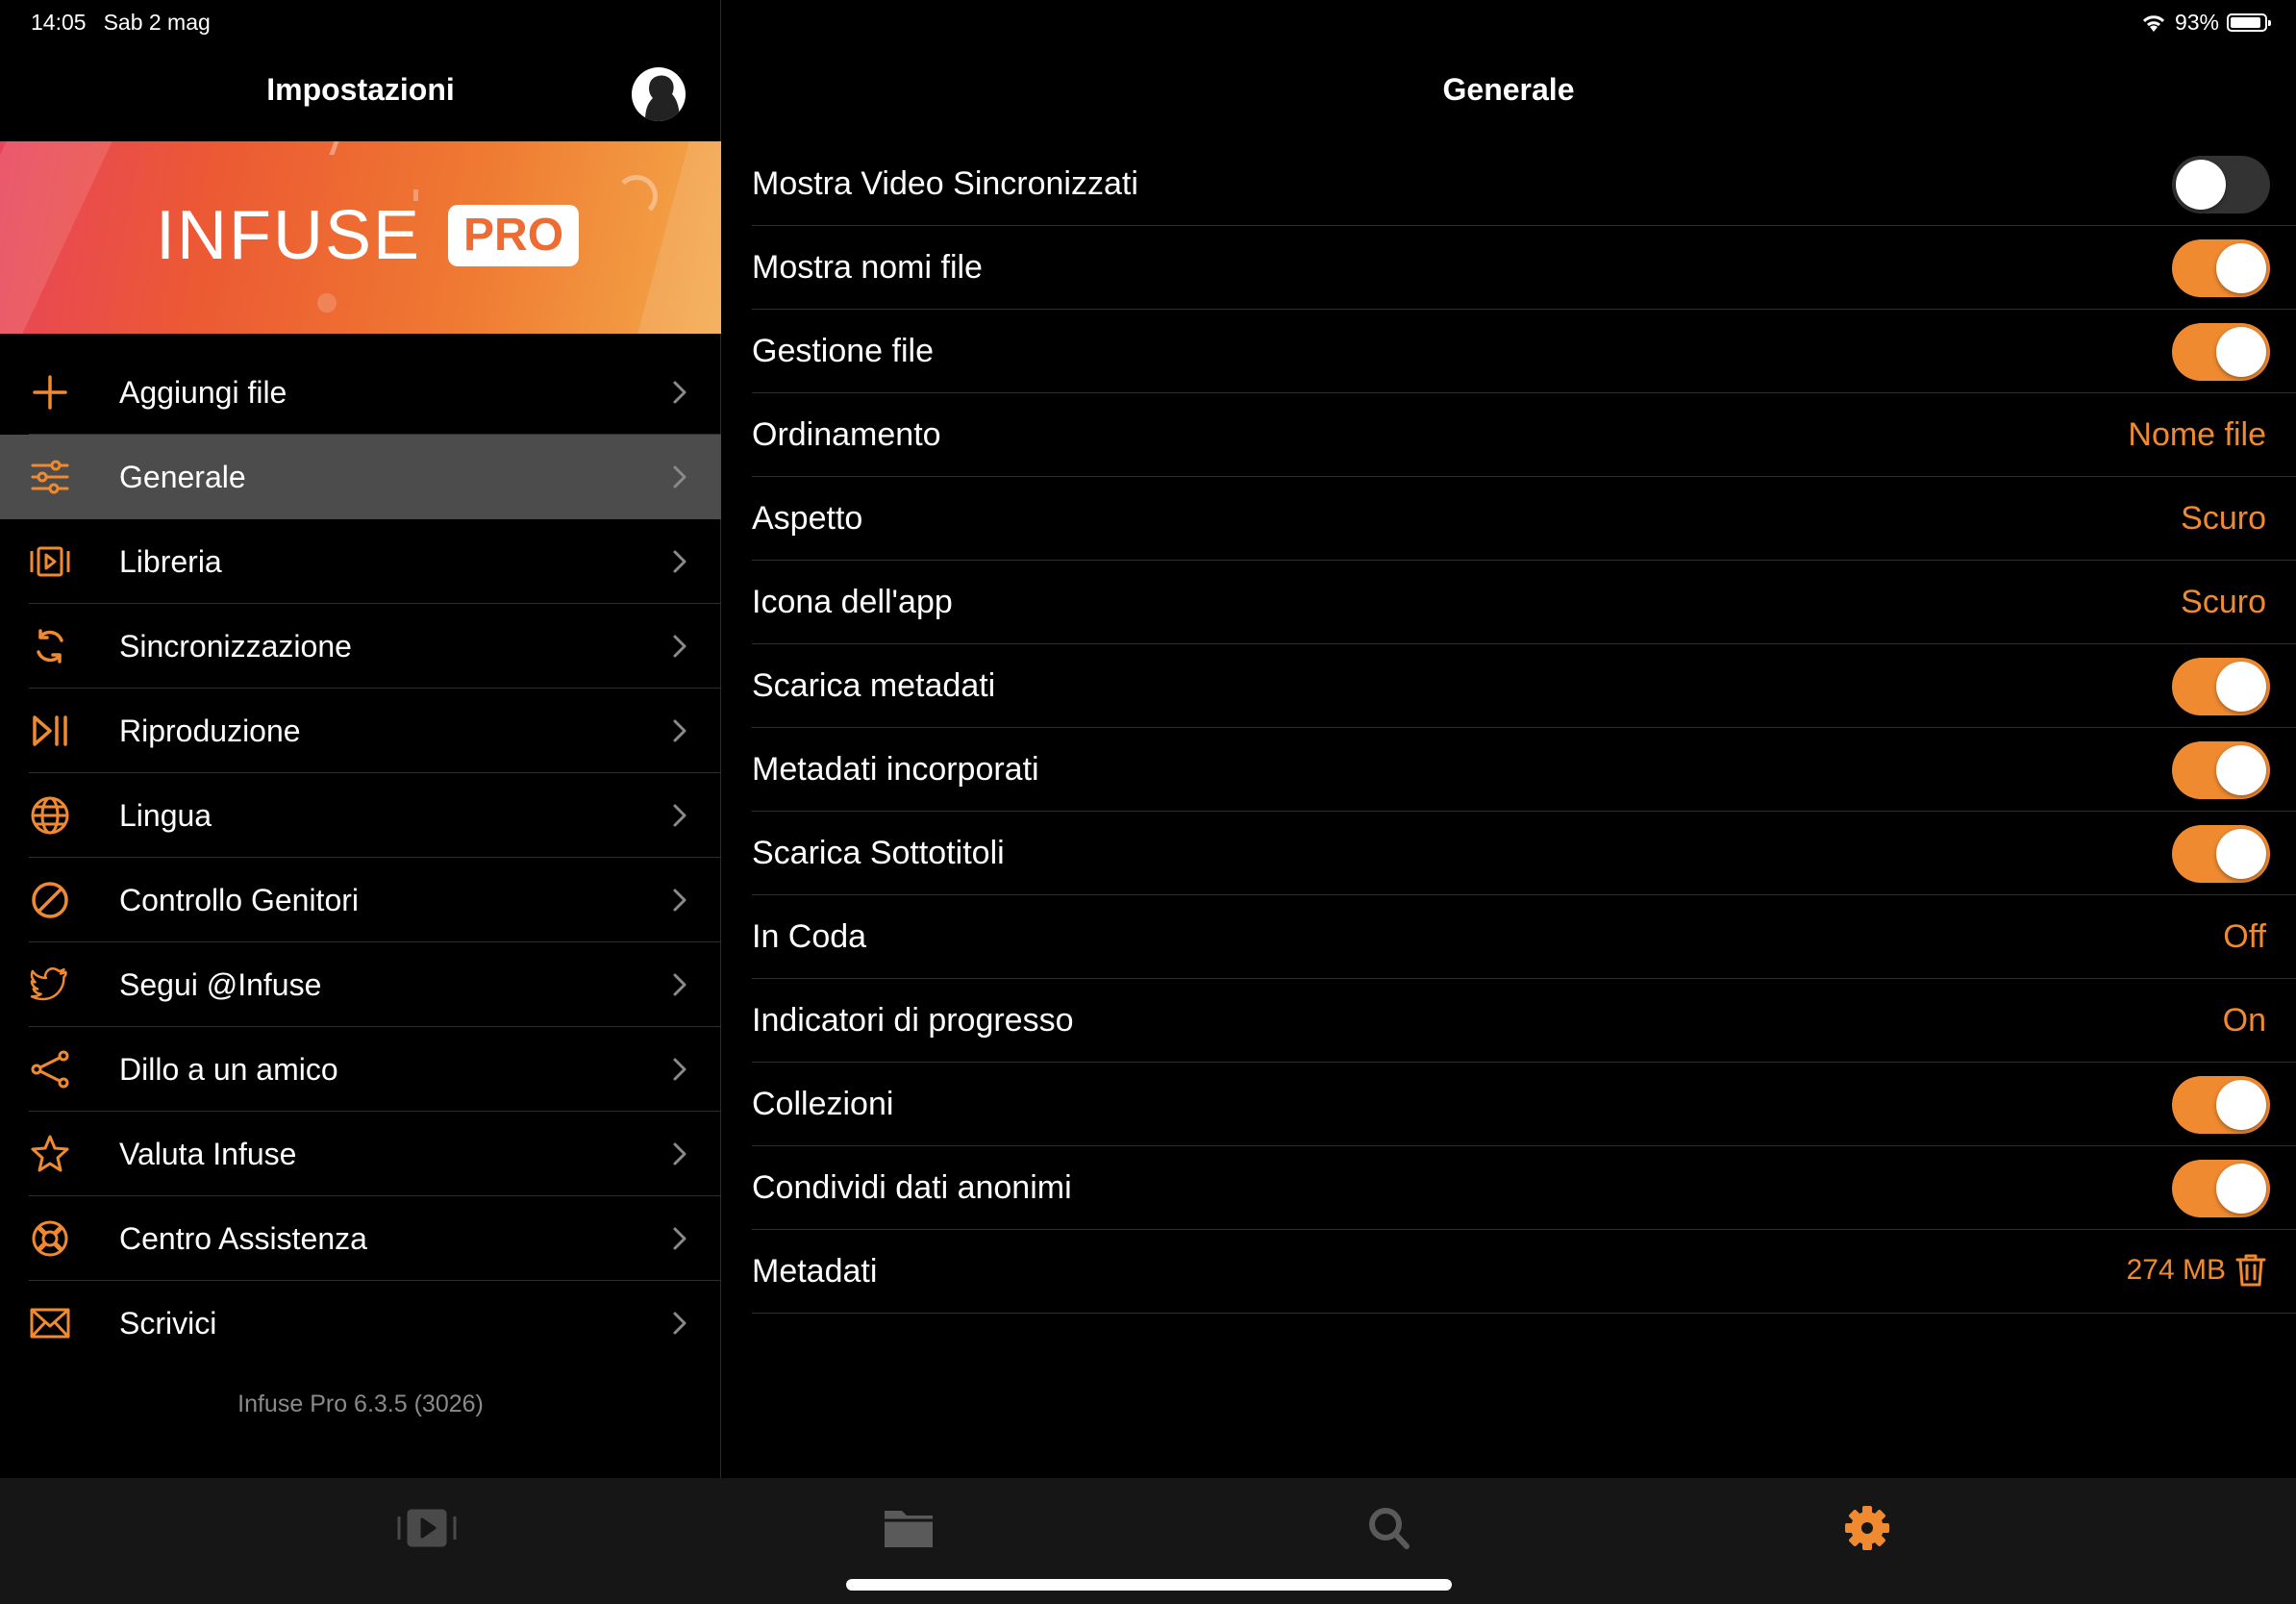  What do you see at coordinates (168, 1323) in the screenshot?
I see `sidebar-item-label: Scrivici` at bounding box center [168, 1323].